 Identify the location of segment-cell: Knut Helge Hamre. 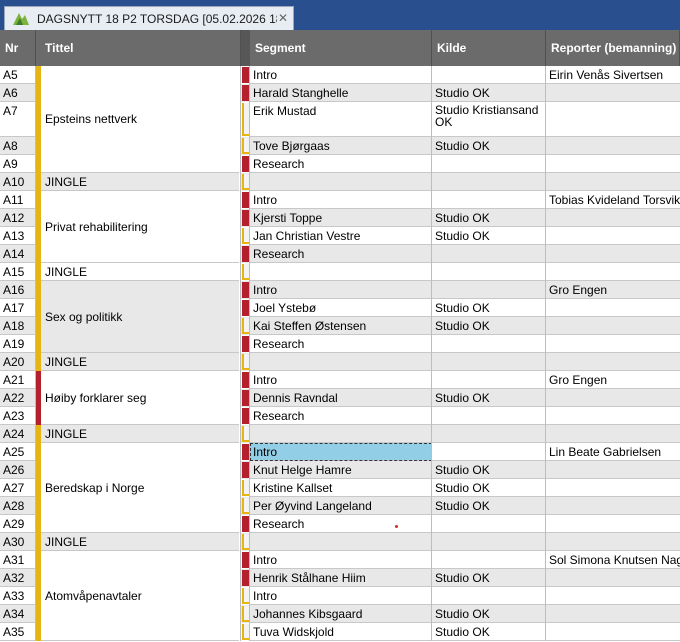
(341, 470).